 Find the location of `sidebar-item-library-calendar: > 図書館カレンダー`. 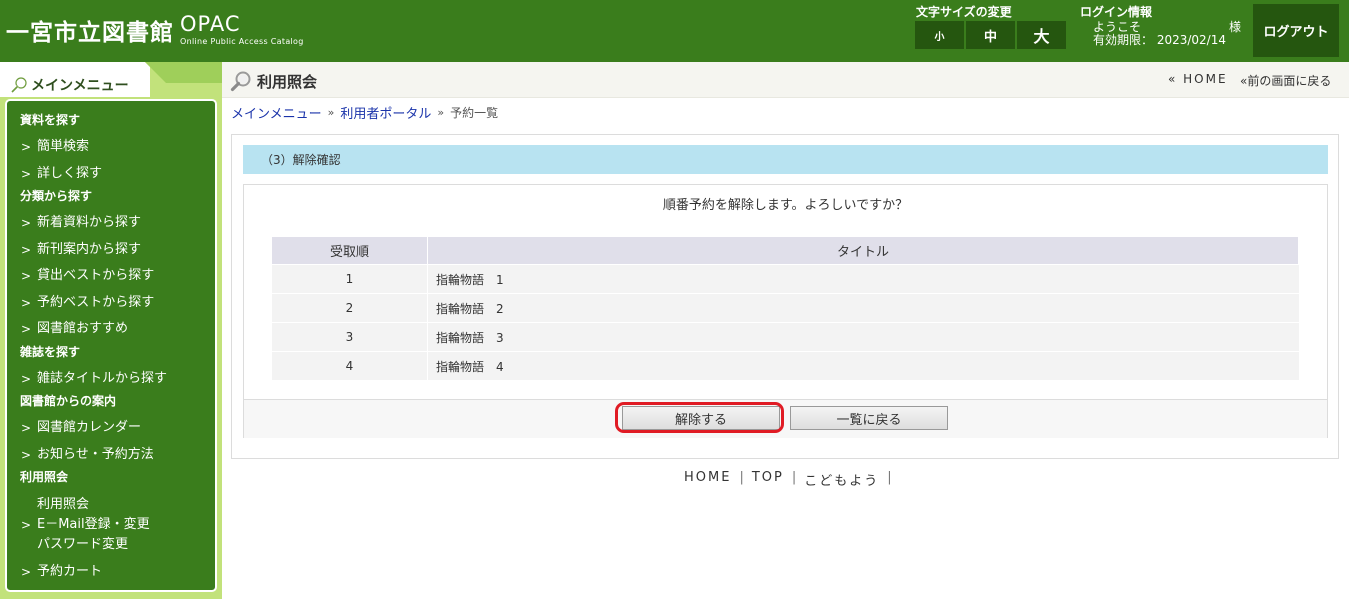

sidebar-item-library-calendar: > 図書館カレンダー is located at coordinates (81, 428).